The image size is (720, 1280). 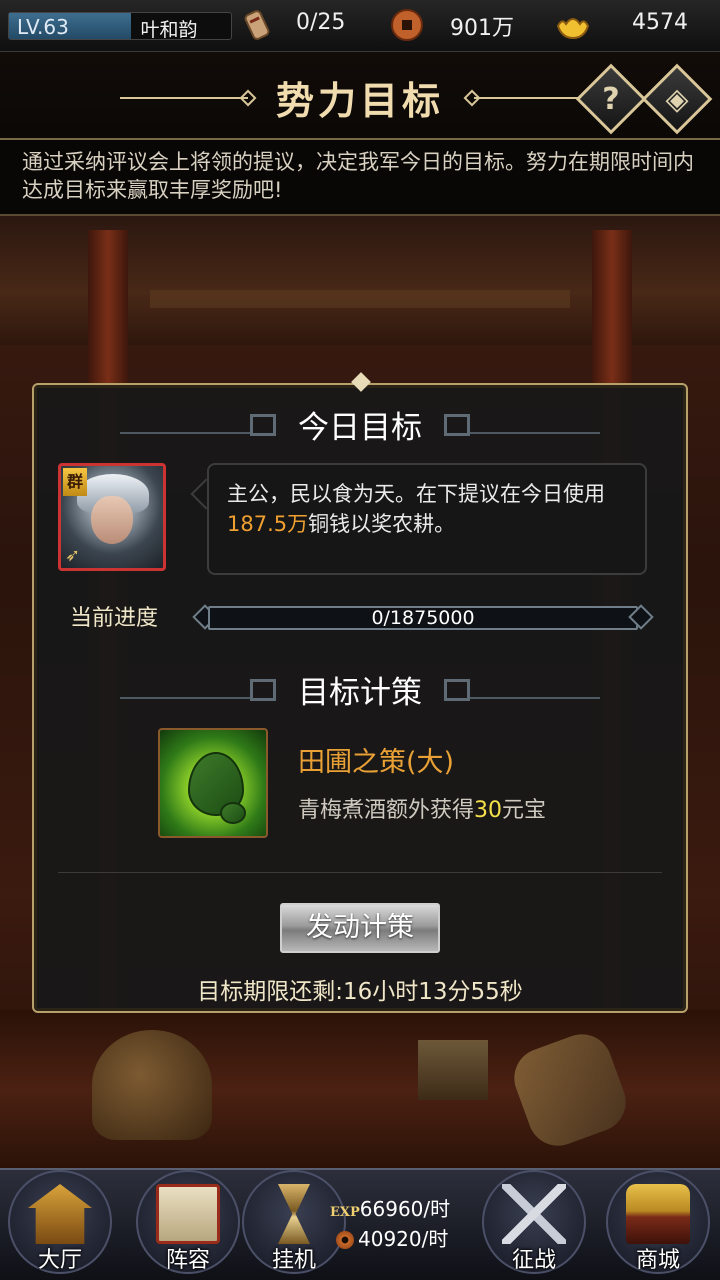 I want to click on hero-face, so click(x=112, y=520).